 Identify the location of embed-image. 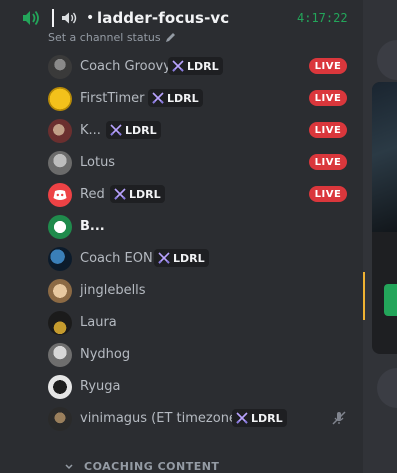
(384, 157).